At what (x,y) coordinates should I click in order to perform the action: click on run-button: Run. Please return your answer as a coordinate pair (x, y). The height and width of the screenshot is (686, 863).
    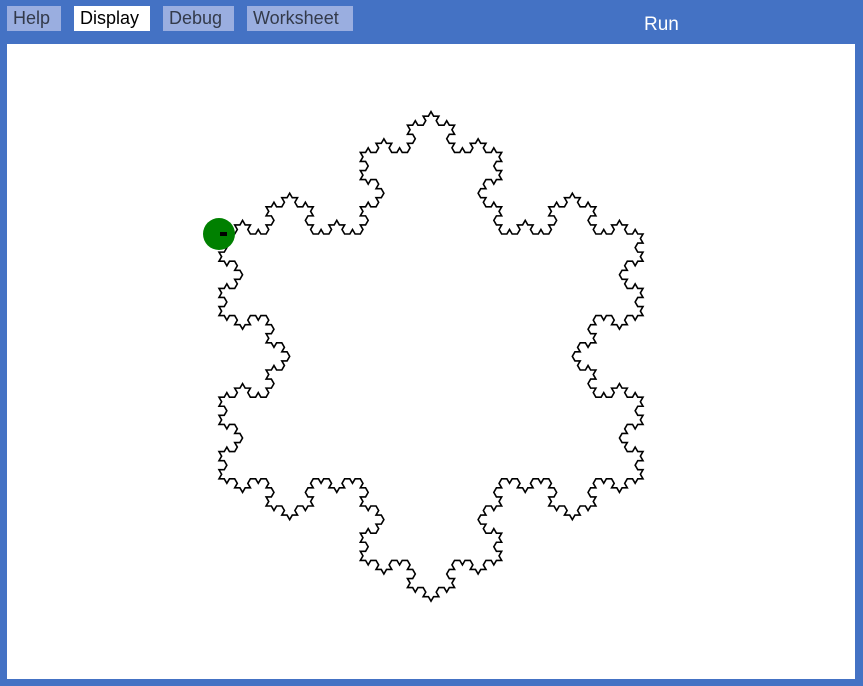
    Looking at the image, I should click on (661, 25).